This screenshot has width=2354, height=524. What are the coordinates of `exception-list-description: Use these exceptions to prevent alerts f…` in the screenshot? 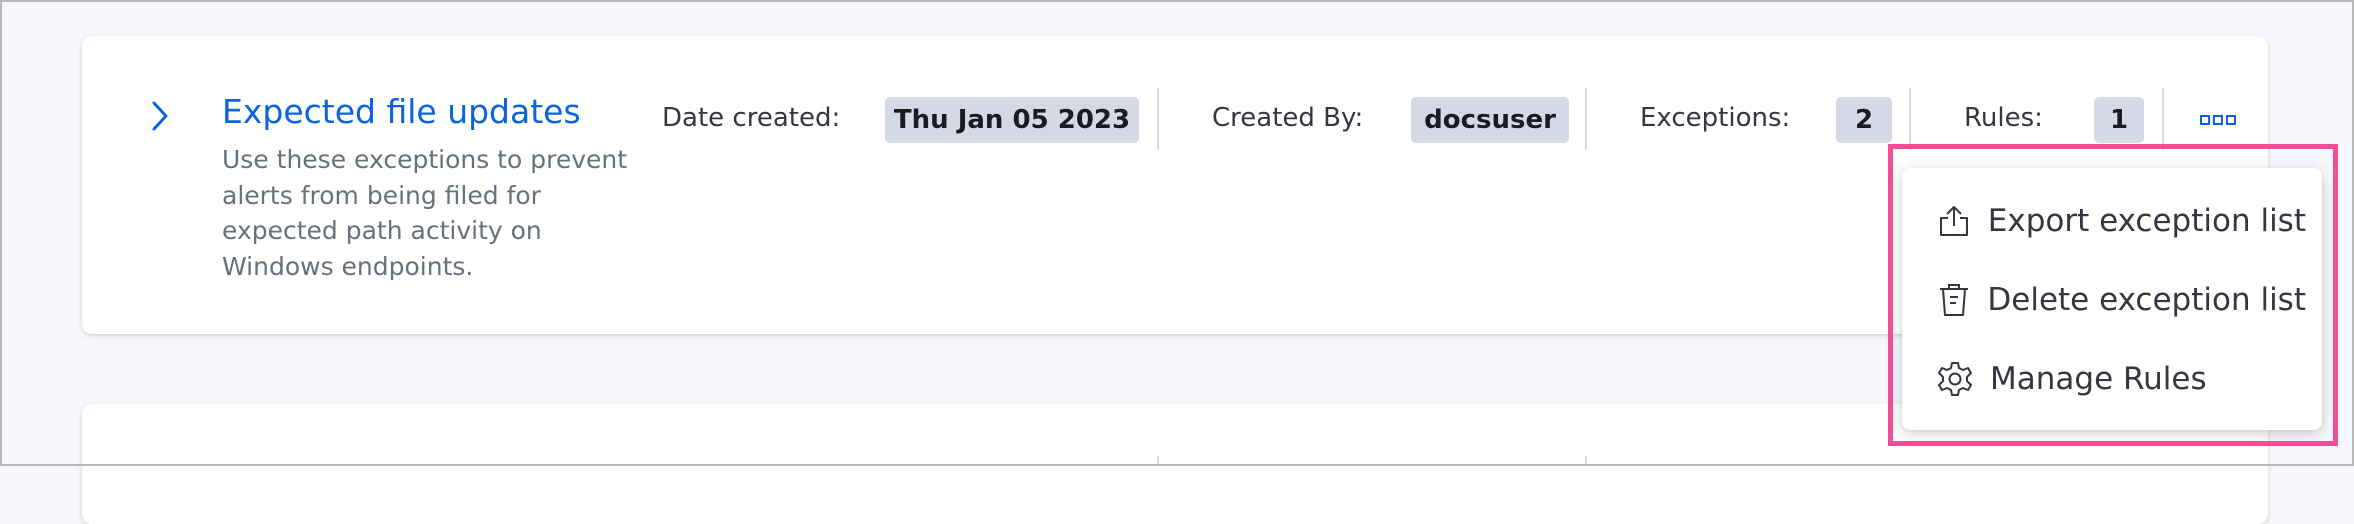 It's located at (425, 213).